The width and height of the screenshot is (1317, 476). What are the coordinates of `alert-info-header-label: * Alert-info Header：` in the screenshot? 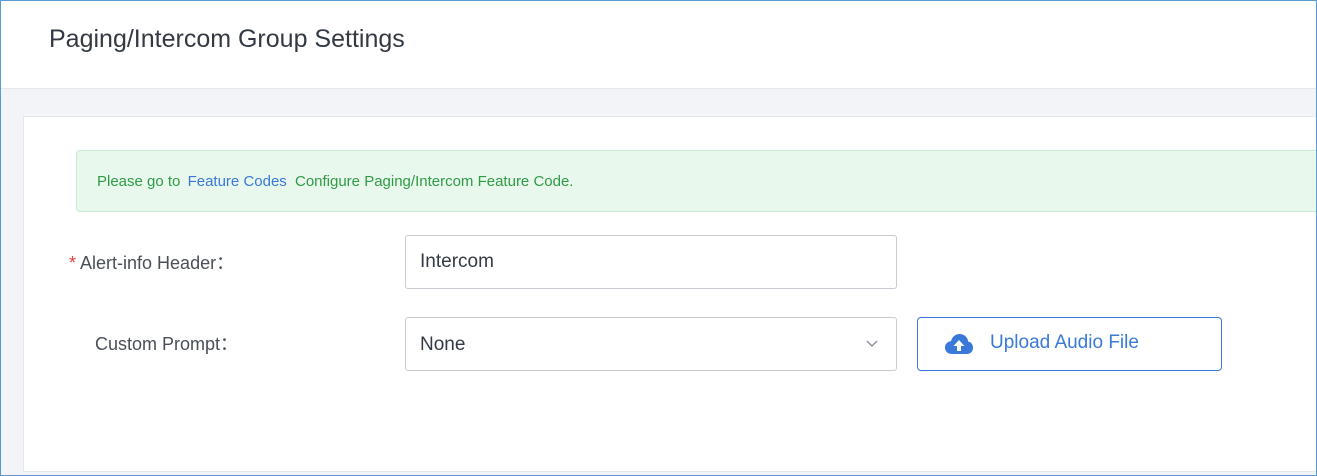 It's located at (151, 262).